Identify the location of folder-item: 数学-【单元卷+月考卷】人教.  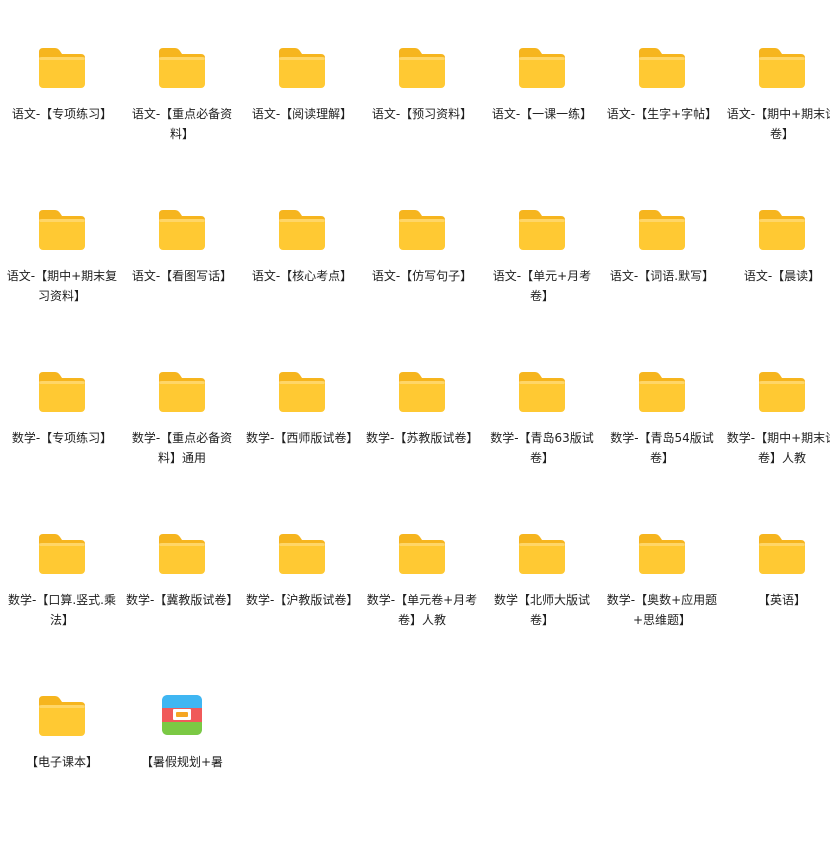
(422, 607).